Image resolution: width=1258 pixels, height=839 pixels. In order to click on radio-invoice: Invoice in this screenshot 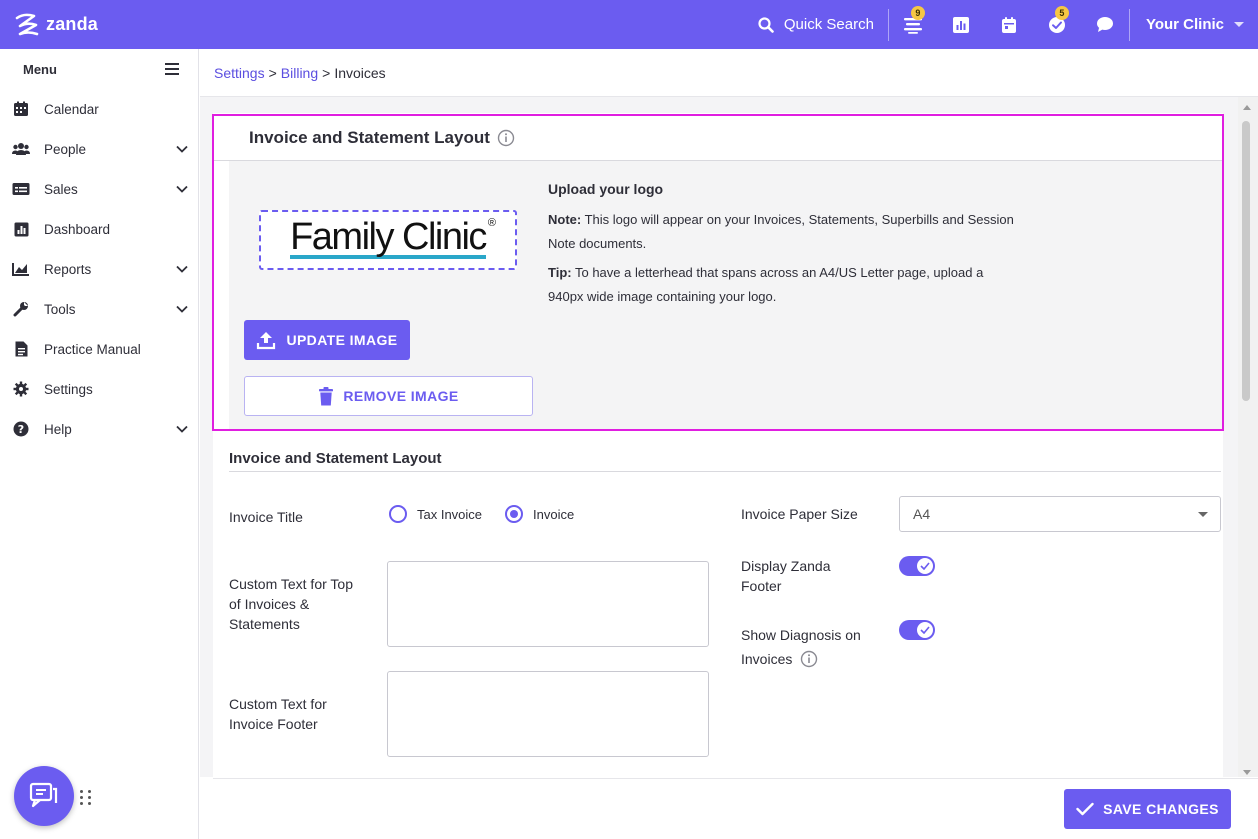, I will do `click(539, 514)`.